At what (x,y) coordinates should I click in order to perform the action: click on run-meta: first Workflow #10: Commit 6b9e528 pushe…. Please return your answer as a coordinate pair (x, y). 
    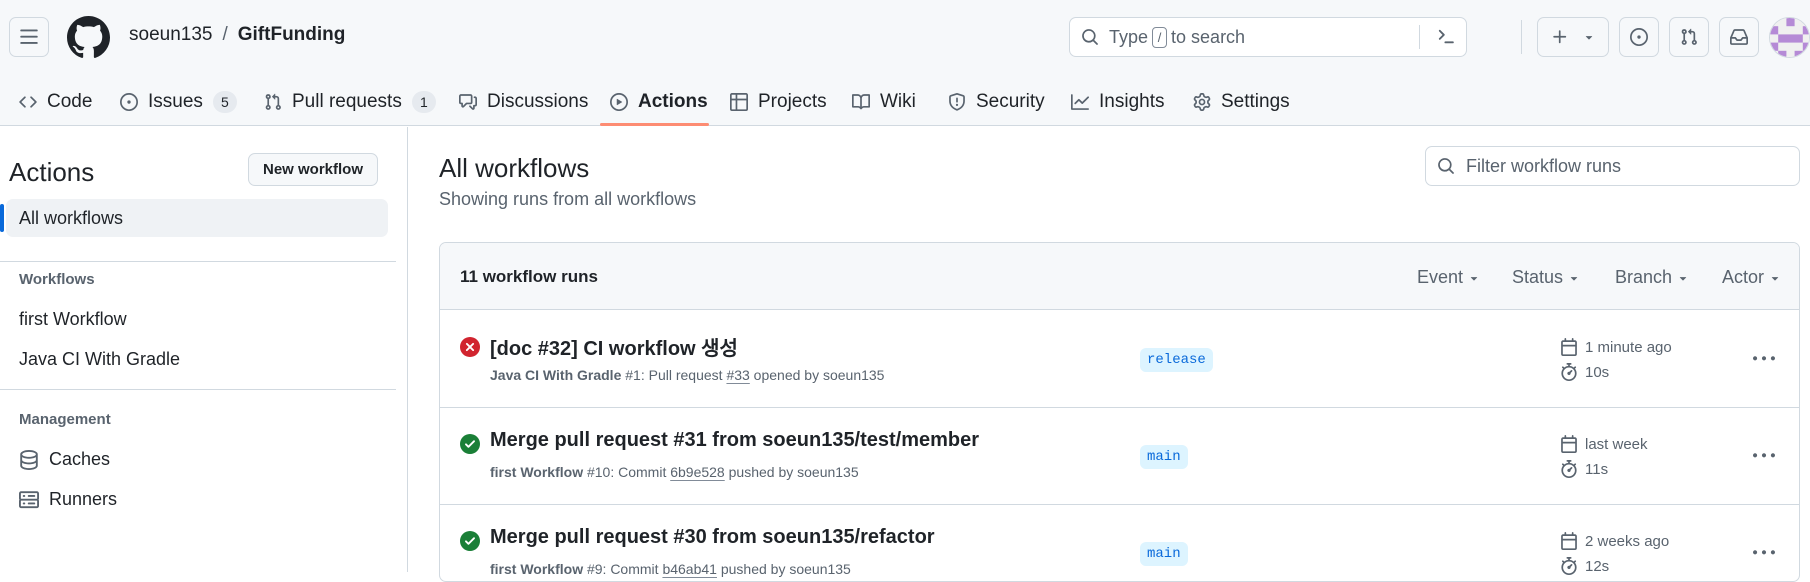
    Looking at the image, I should click on (674, 472).